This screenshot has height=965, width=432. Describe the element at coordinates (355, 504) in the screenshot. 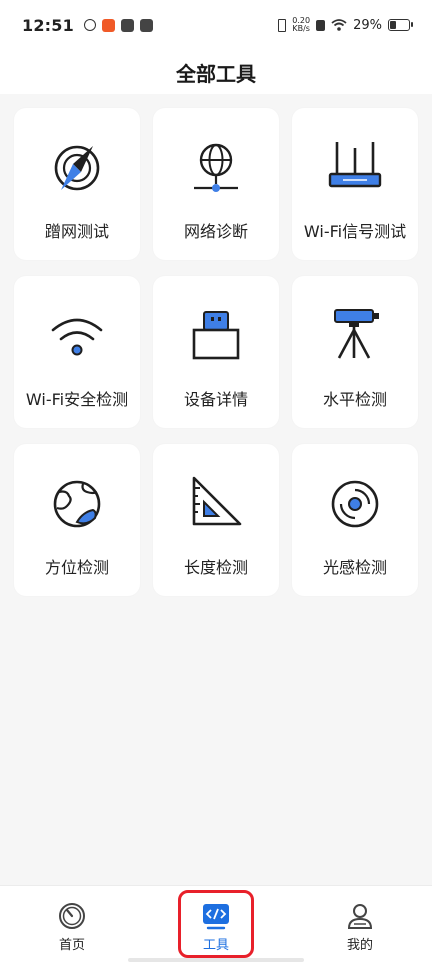

I see `light-sensor-icon` at that location.